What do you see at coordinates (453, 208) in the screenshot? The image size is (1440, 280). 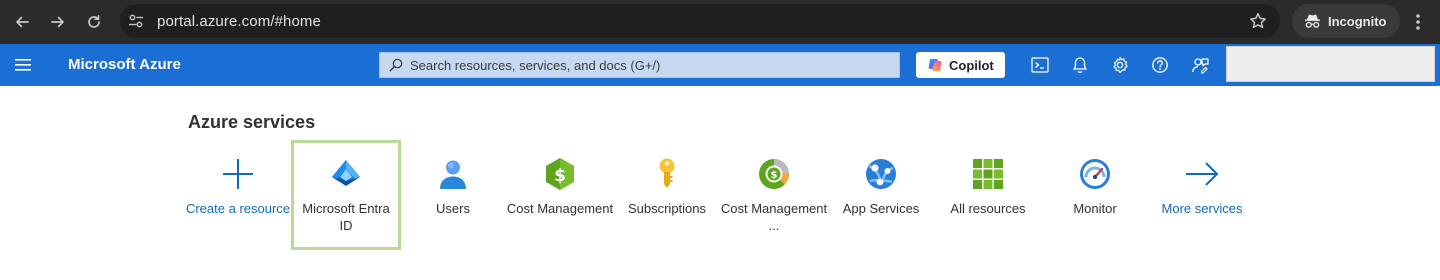 I see `tile-label: Users` at bounding box center [453, 208].